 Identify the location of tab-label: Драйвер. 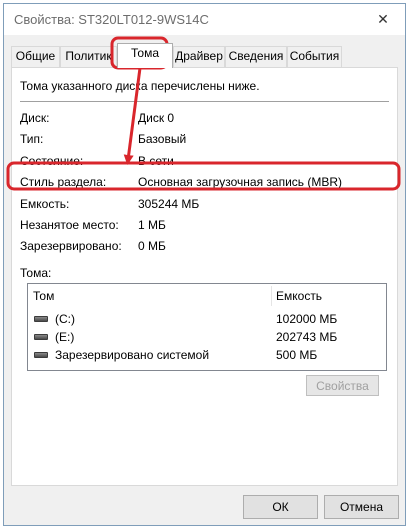
(199, 56).